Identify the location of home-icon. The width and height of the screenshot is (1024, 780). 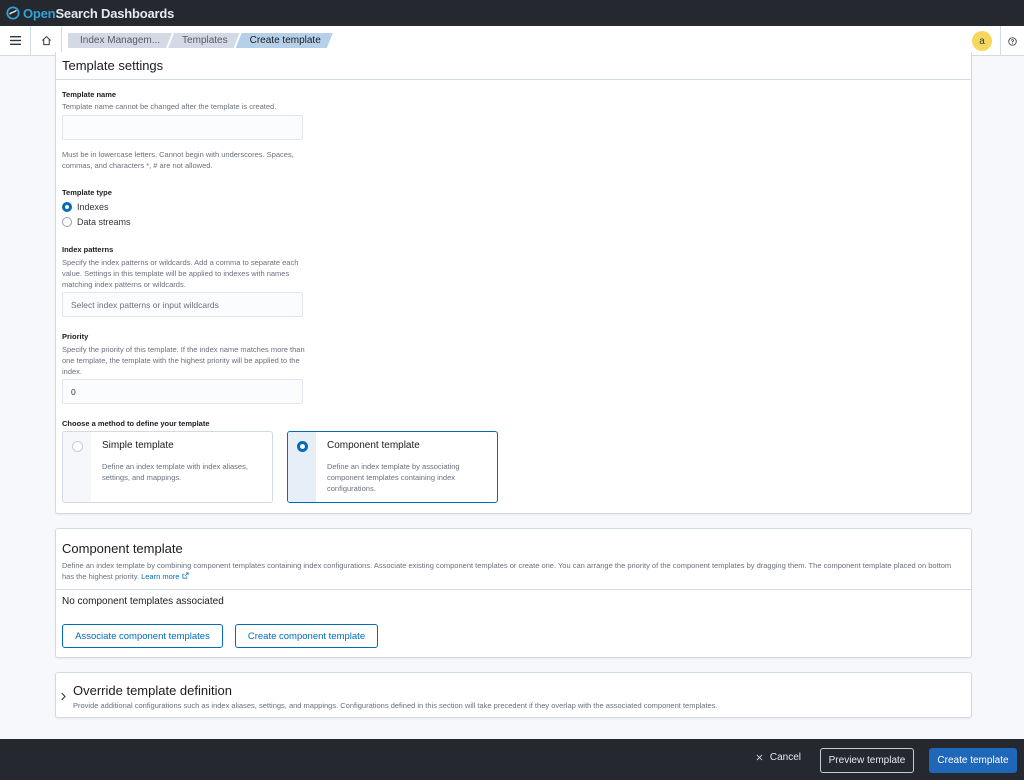
(46, 40).